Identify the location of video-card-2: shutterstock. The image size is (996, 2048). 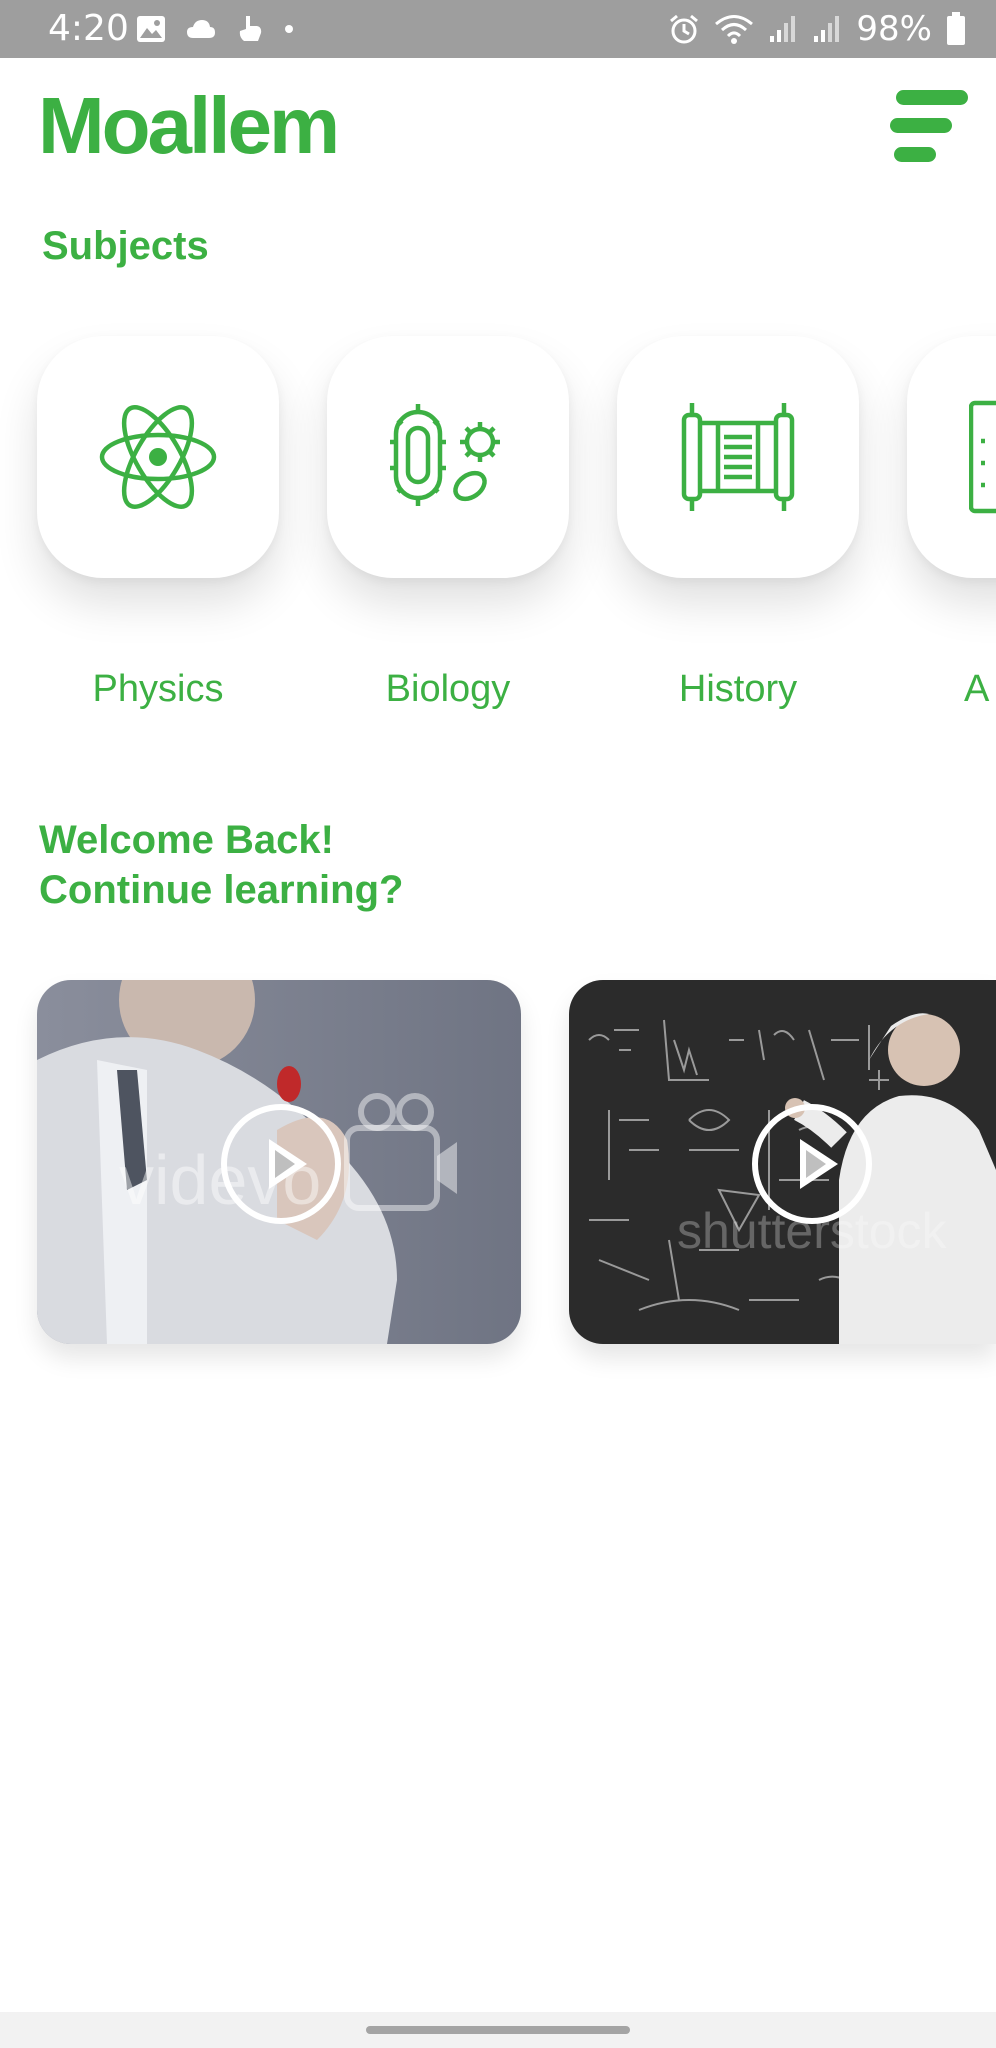
(782, 1162).